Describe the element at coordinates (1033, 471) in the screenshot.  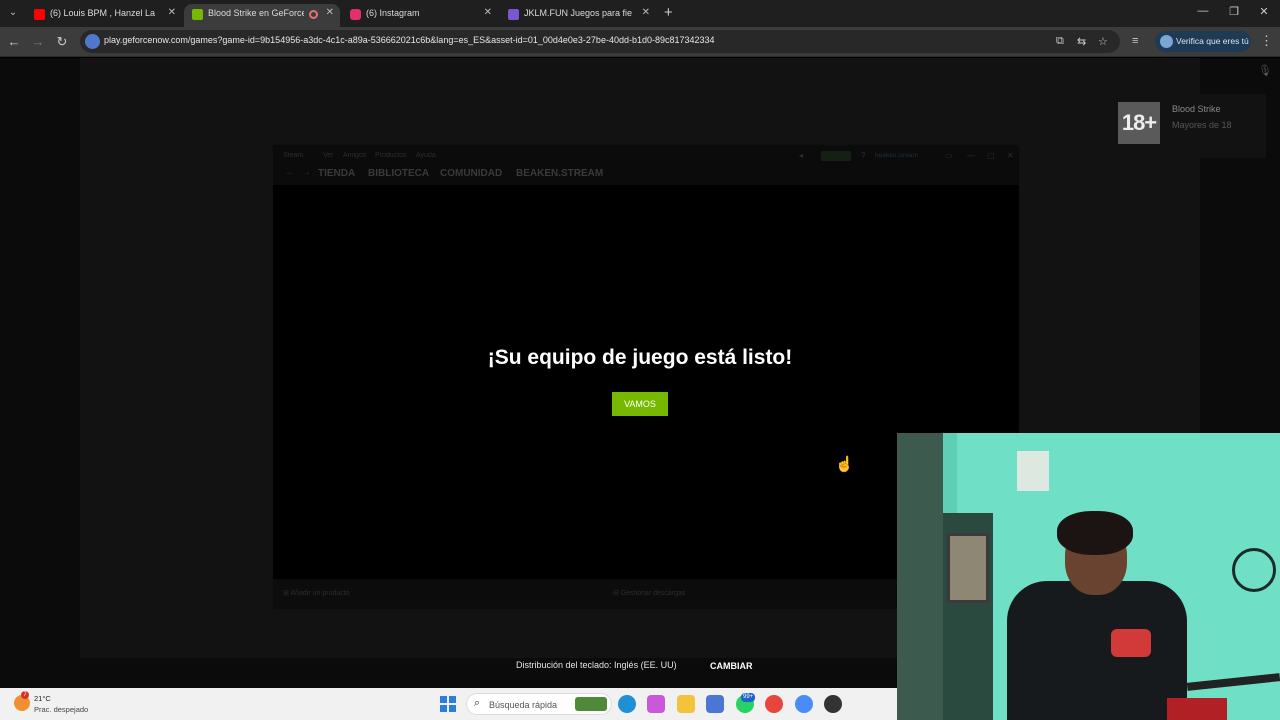
I see `webcam-poster` at that location.